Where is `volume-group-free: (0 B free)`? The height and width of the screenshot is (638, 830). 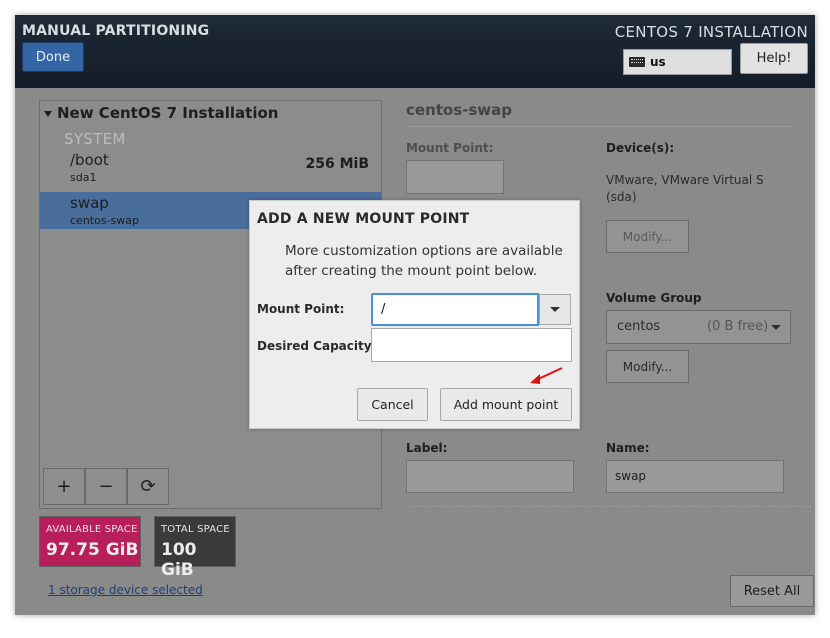
volume-group-free: (0 B free) is located at coordinates (738, 326).